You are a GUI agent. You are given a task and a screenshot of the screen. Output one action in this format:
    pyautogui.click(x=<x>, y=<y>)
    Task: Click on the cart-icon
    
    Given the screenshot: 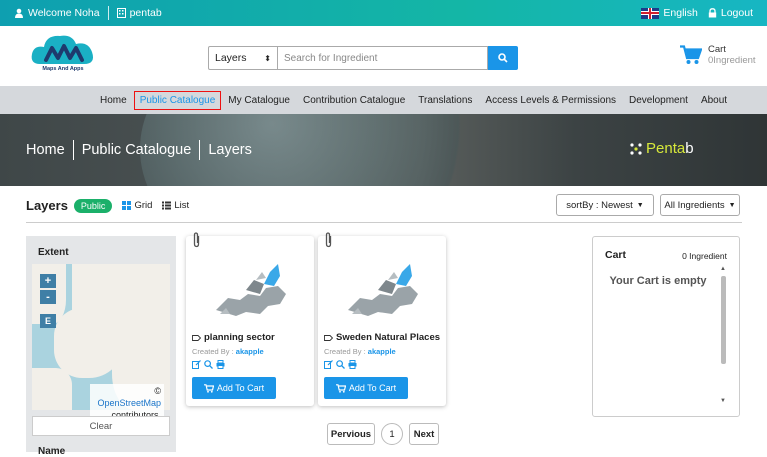 What is the action you would take?
    pyautogui.click(x=691, y=54)
    